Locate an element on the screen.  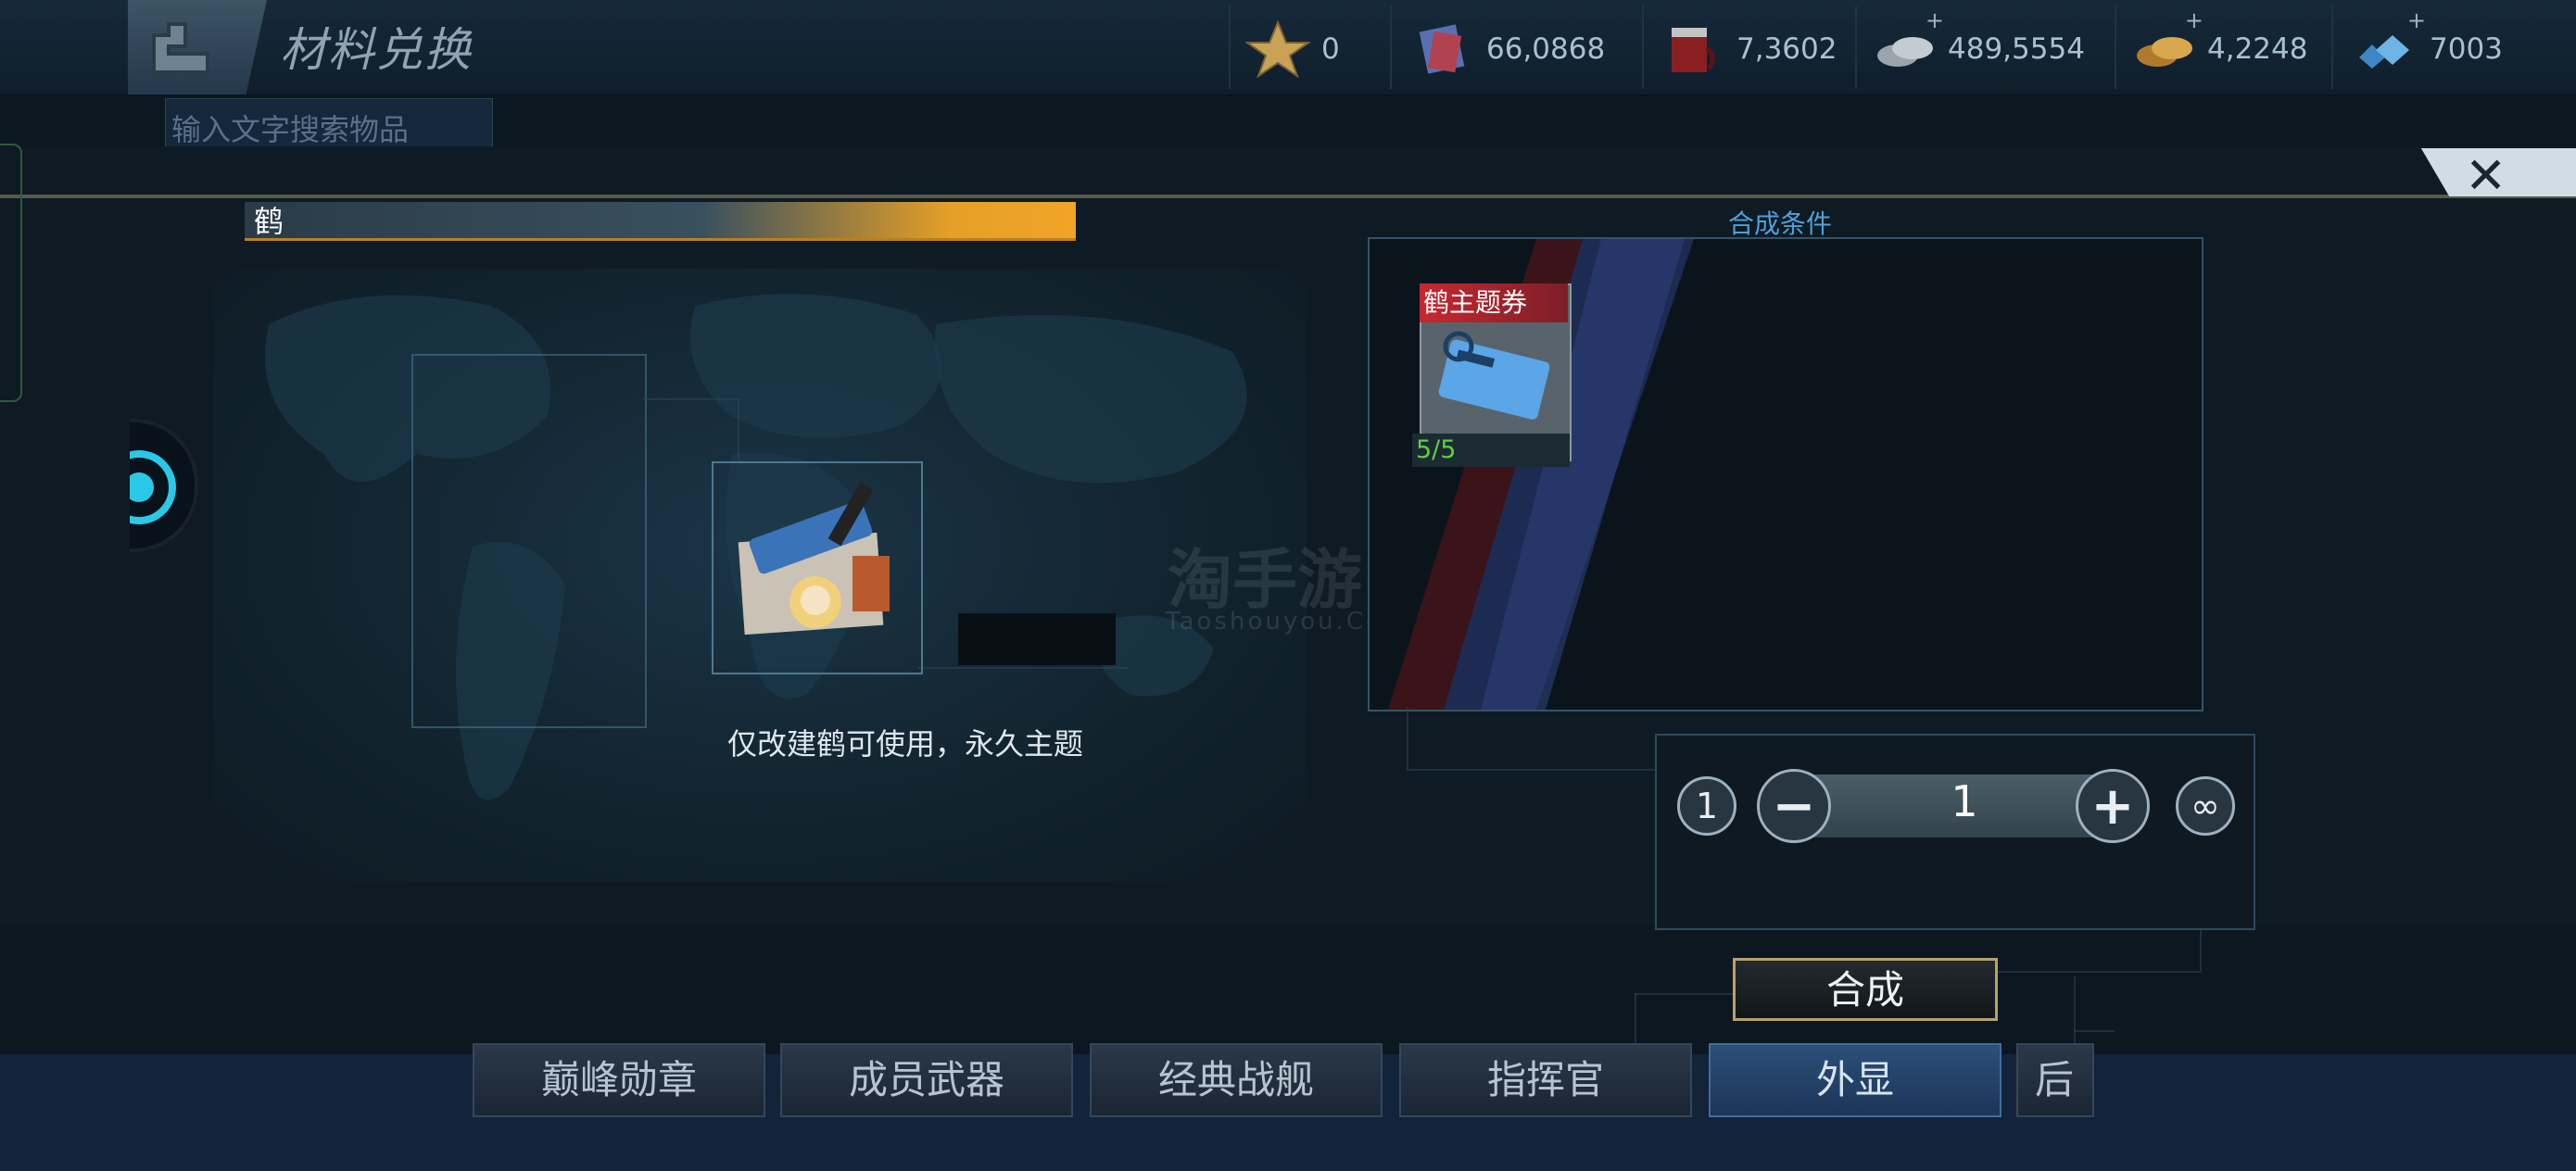
close-icon: ✕ is located at coordinates (2486, 176).